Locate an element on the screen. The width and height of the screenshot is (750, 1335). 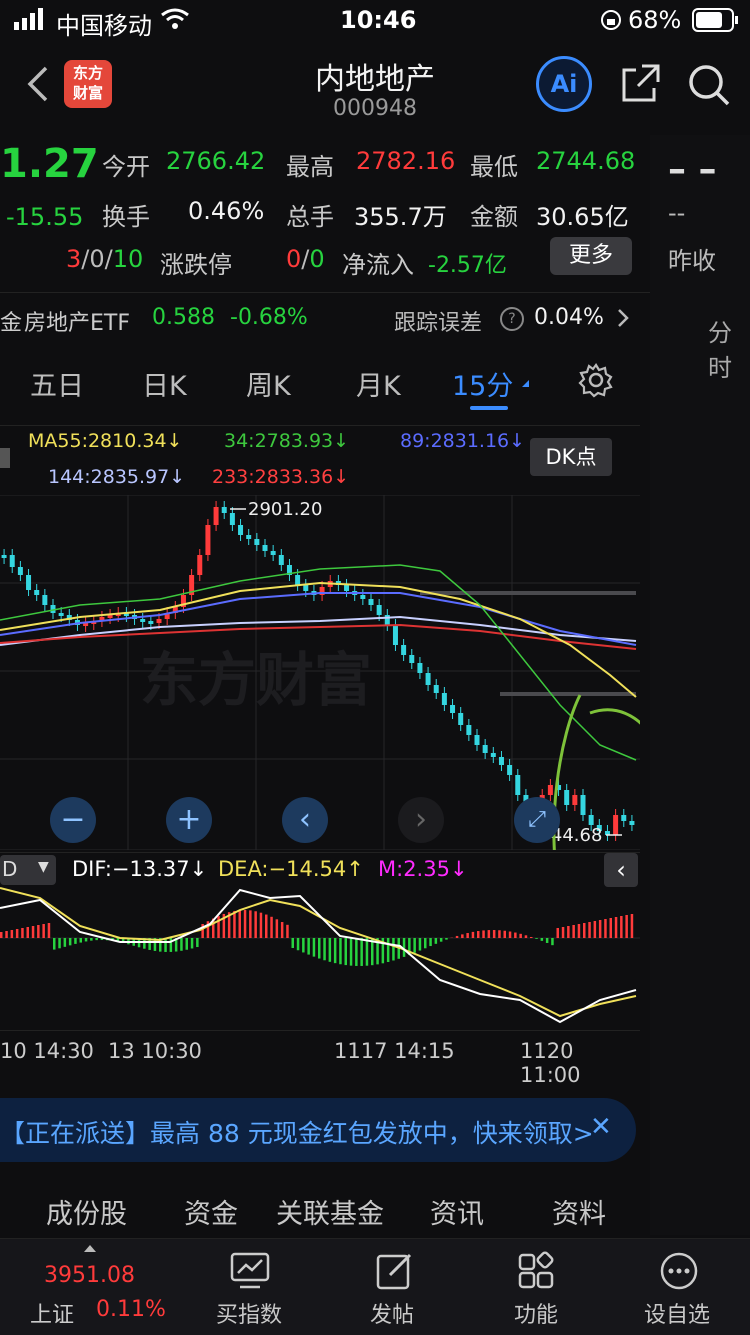
tab-profile: 资料 is located at coordinates (579, 1211).